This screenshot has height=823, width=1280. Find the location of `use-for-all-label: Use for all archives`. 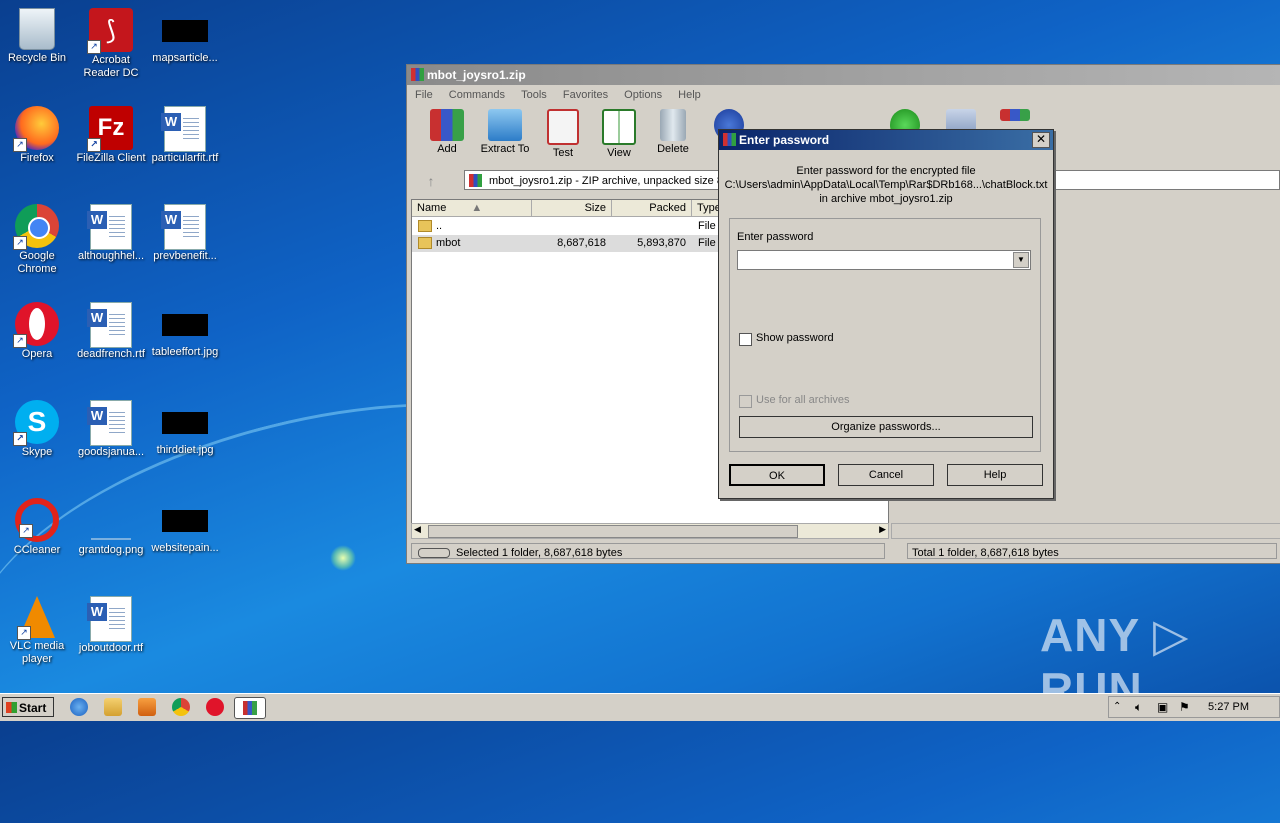

use-for-all-label: Use for all archives is located at coordinates (803, 400).